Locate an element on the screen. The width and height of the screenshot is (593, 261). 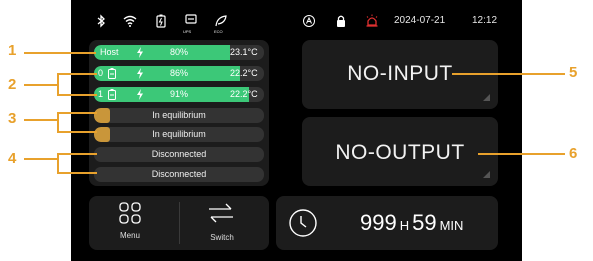
battery-icon is located at coordinates (161, 21).